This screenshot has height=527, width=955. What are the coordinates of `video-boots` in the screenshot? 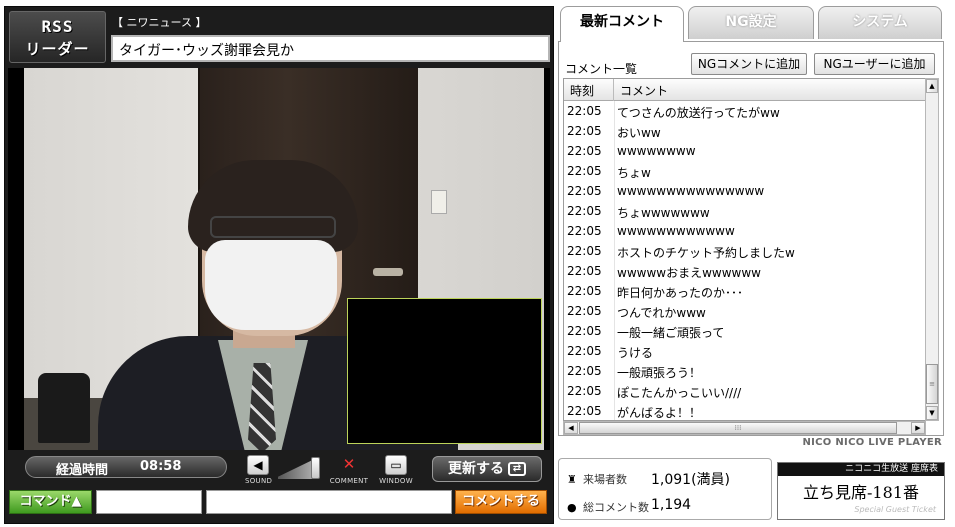 It's located at (64, 408).